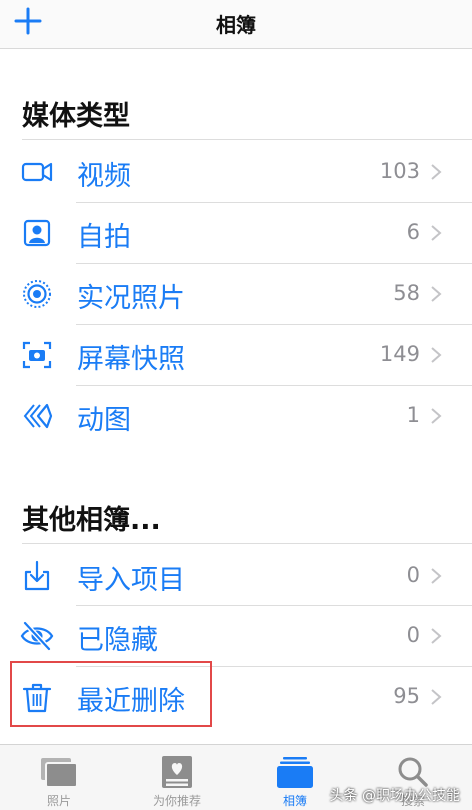 This screenshot has height=810, width=472. I want to click on page-title: 相簿, so click(236, 25).